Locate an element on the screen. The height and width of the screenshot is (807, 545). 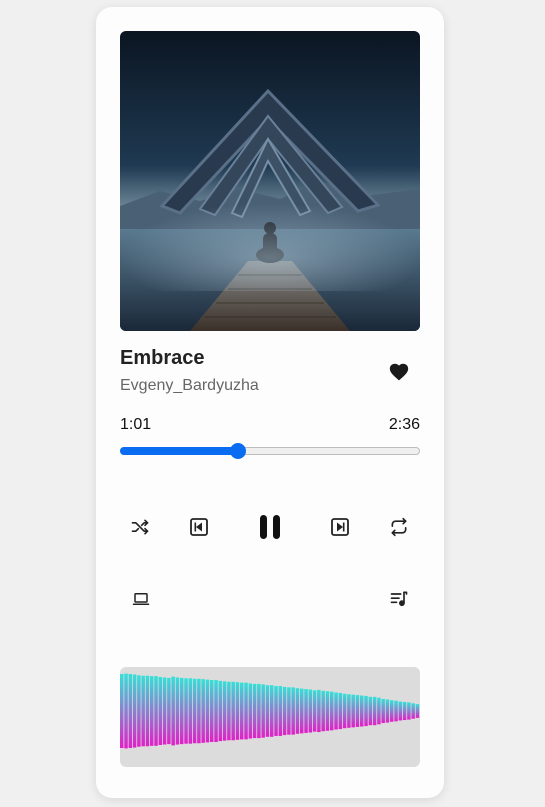
shuffle-button is located at coordinates (140, 527).